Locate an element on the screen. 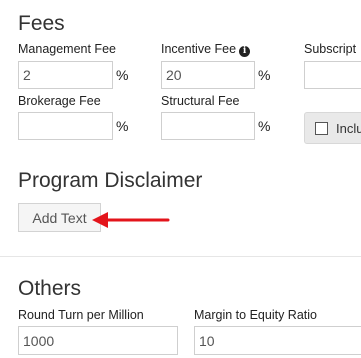 Image resolution: width=361 pixels, height=358 pixels. subscription-fee-input is located at coordinates (332, 75).